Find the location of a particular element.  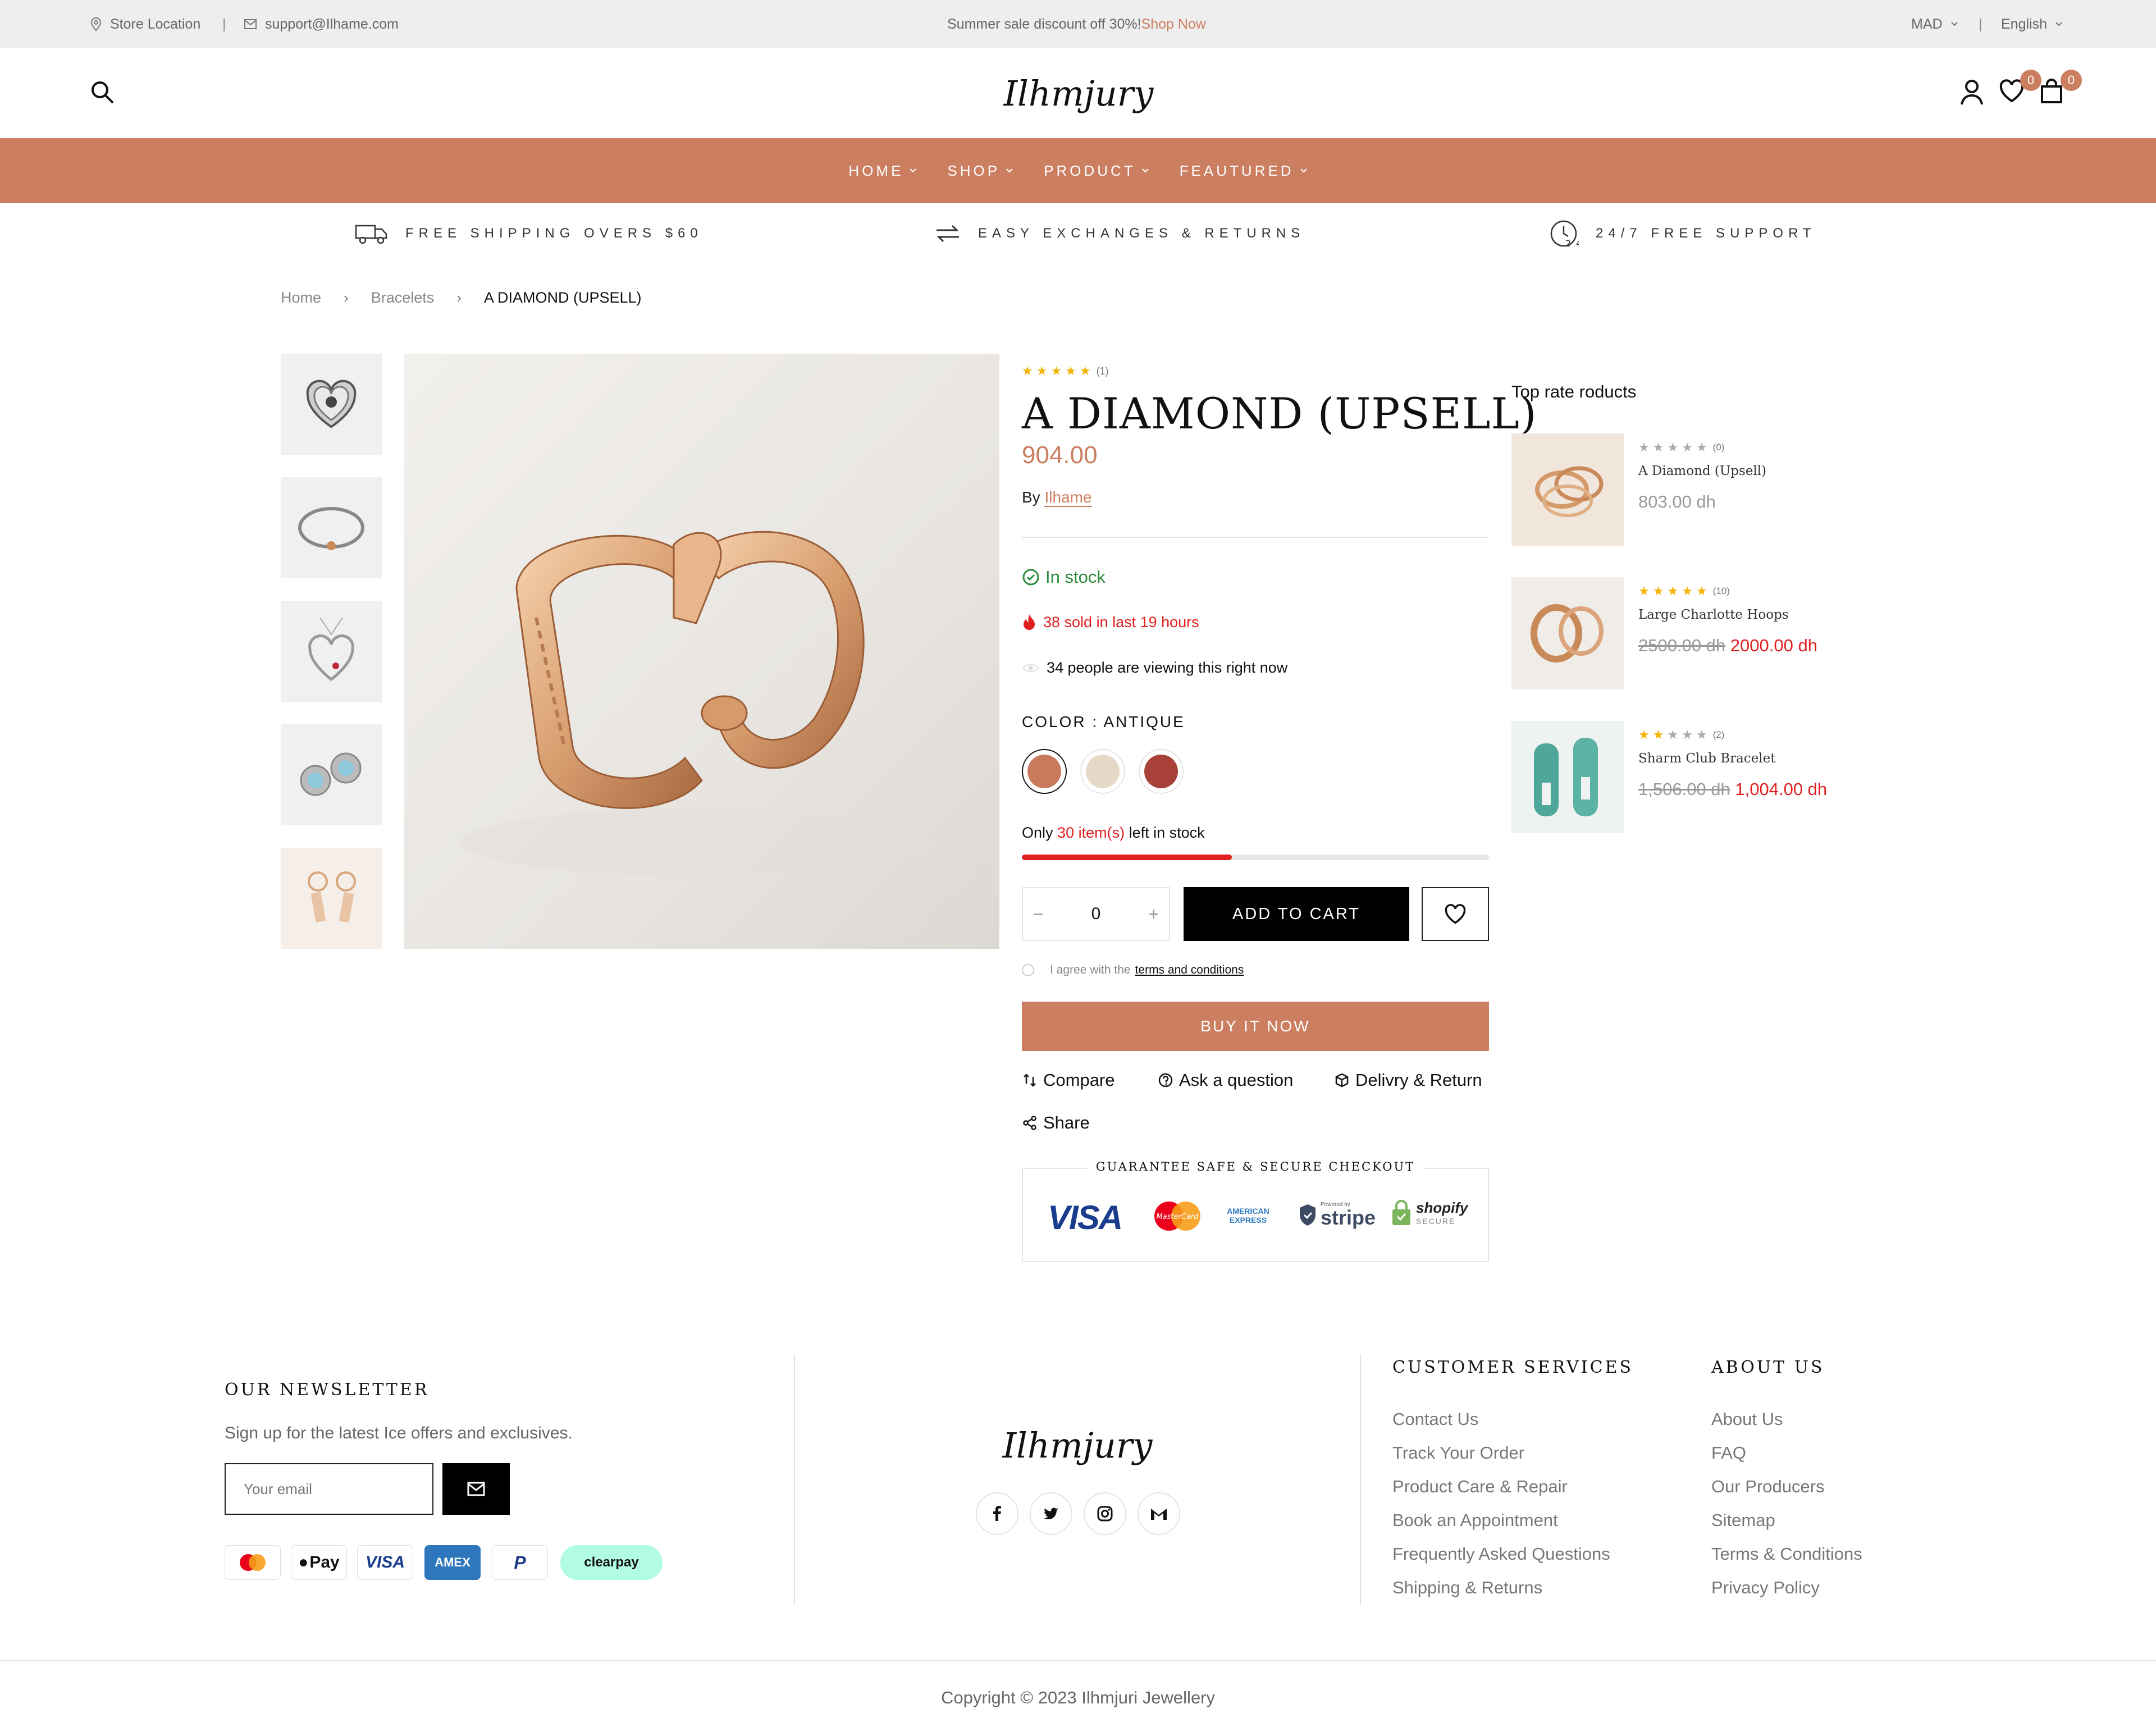

footer-link-track-order: Track Your Order is located at coordinates (1458, 1453).